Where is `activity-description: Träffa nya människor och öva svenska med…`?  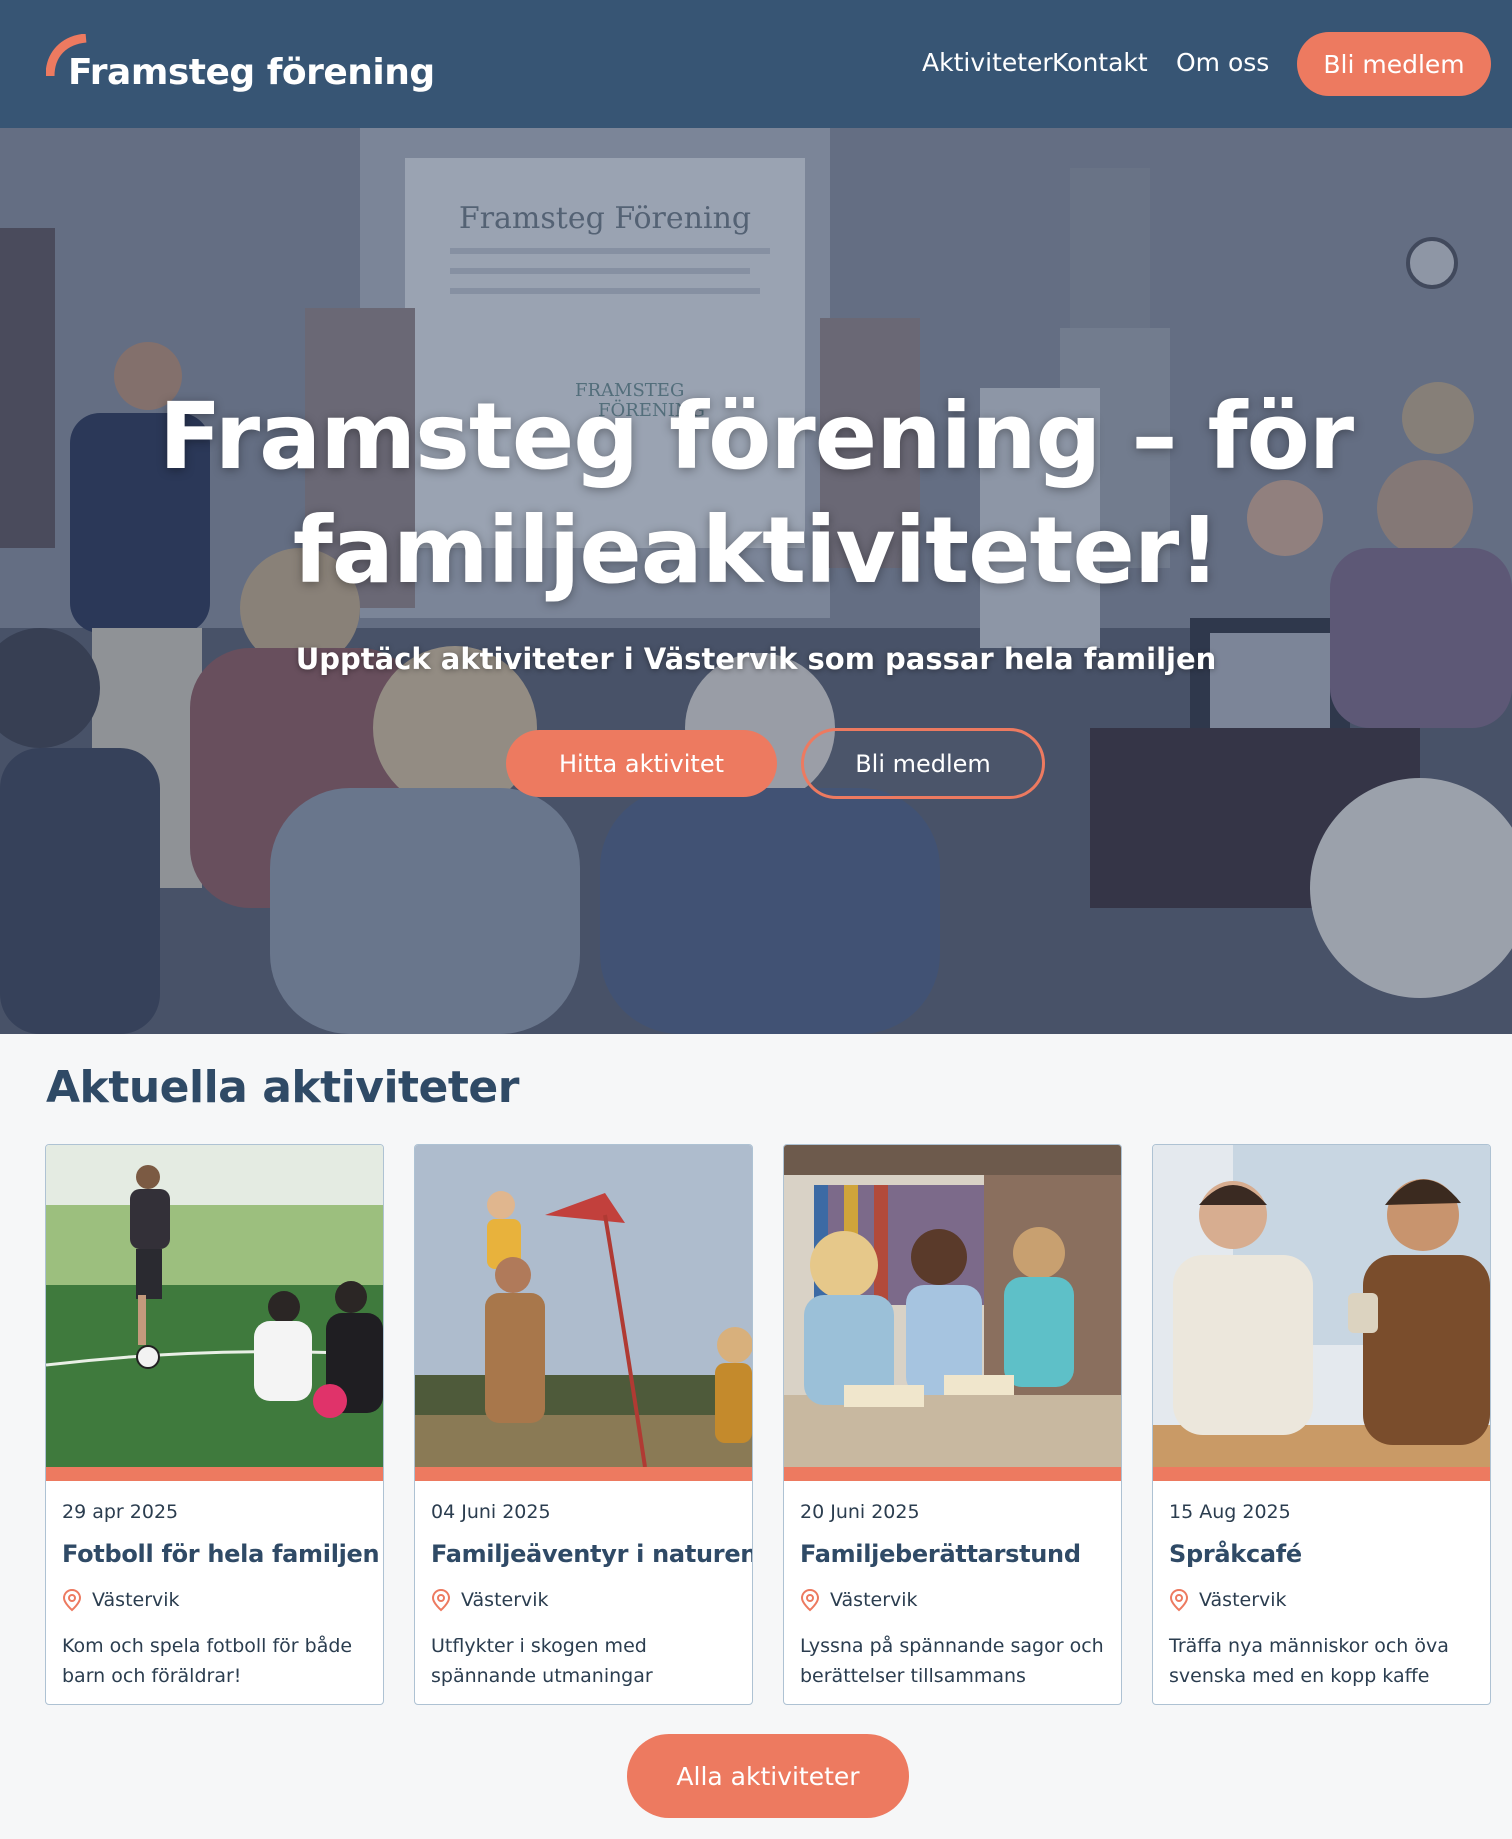 activity-description: Träffa nya människor och öva svenska med… is located at coordinates (1309, 1661).